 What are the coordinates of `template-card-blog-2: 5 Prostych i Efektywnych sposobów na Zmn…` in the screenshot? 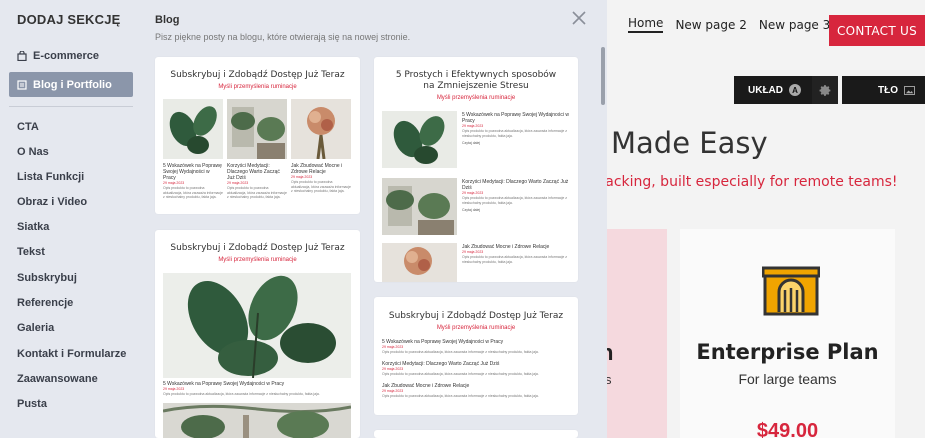 It's located at (476, 169).